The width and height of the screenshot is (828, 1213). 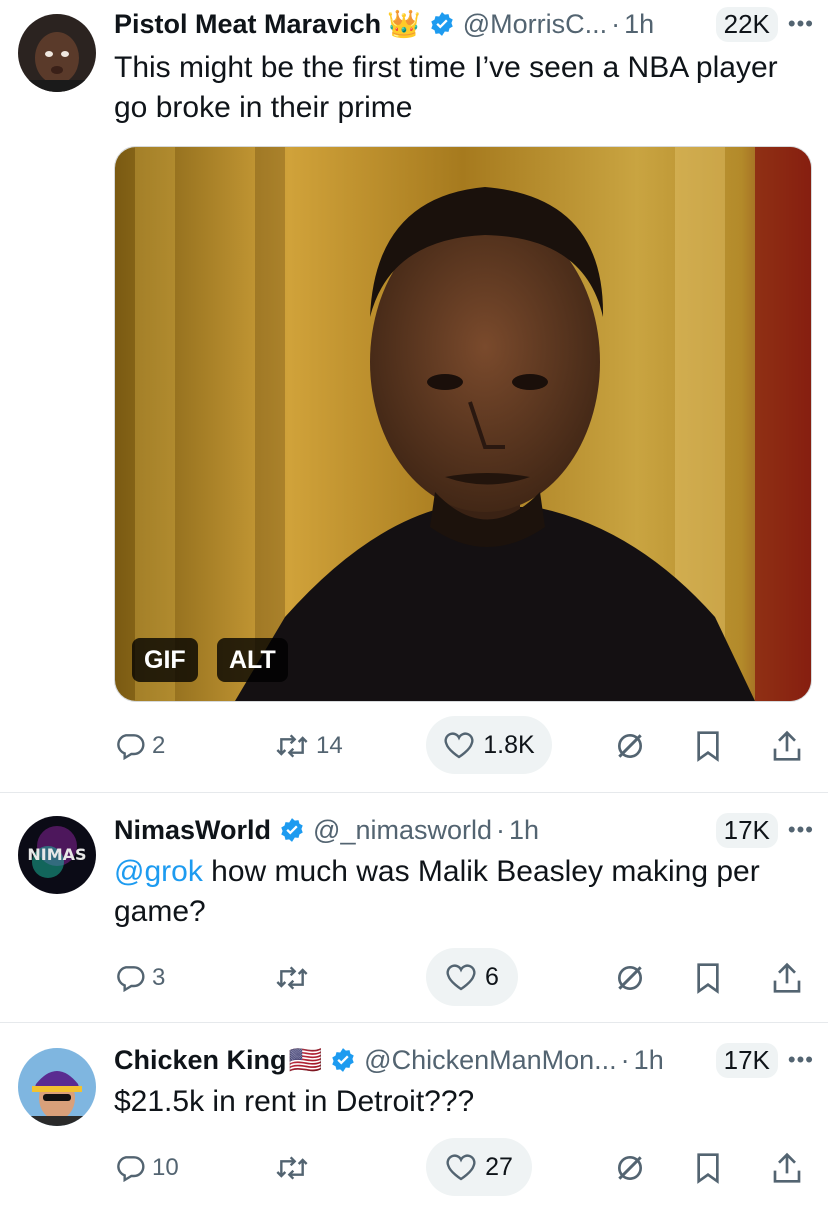 What do you see at coordinates (509, 744) in the screenshot?
I see `like-count: 1.8K` at bounding box center [509, 744].